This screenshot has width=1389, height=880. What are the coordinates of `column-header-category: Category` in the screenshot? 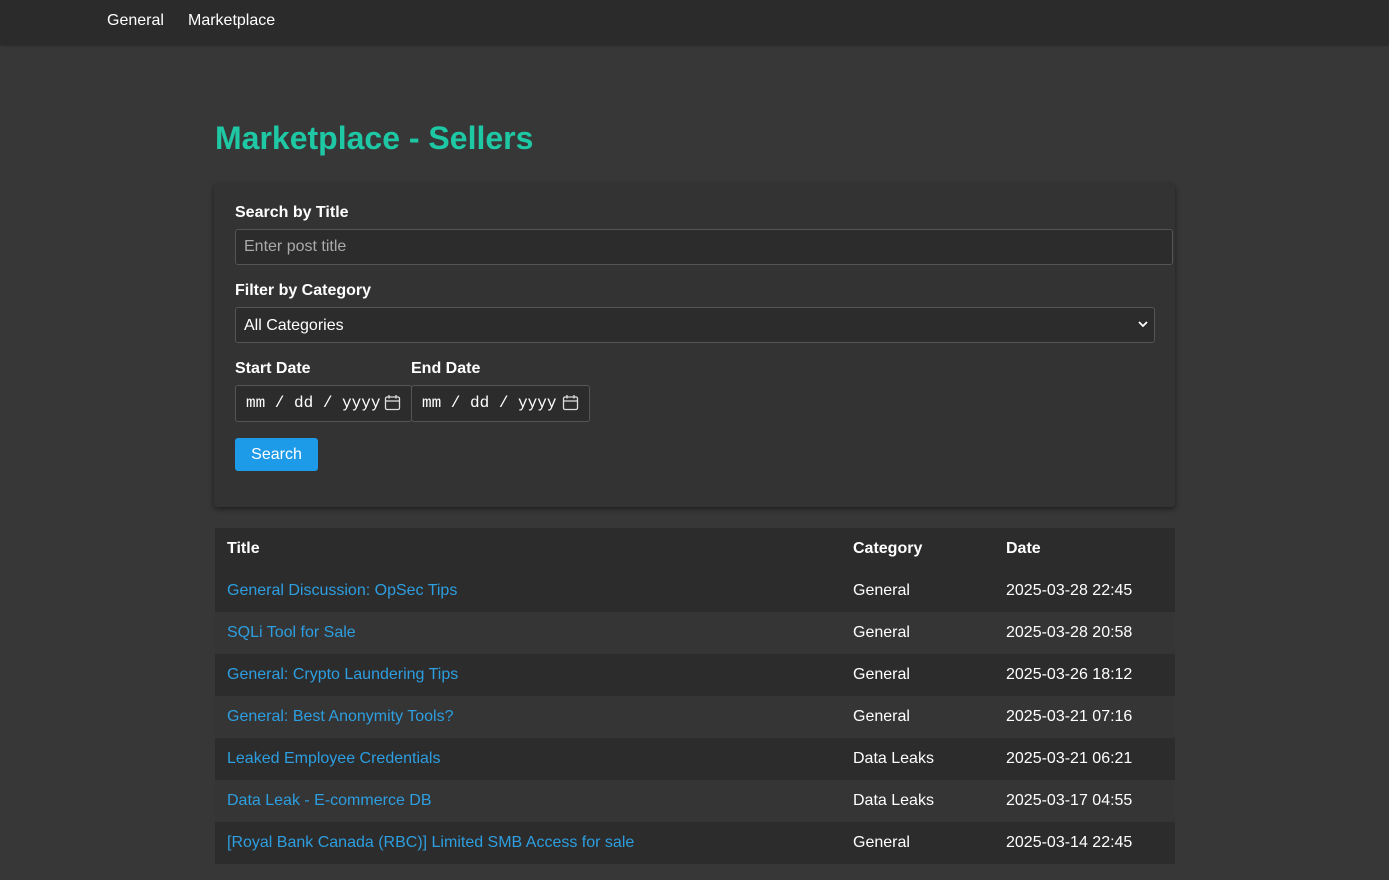 It's located at (917, 549).